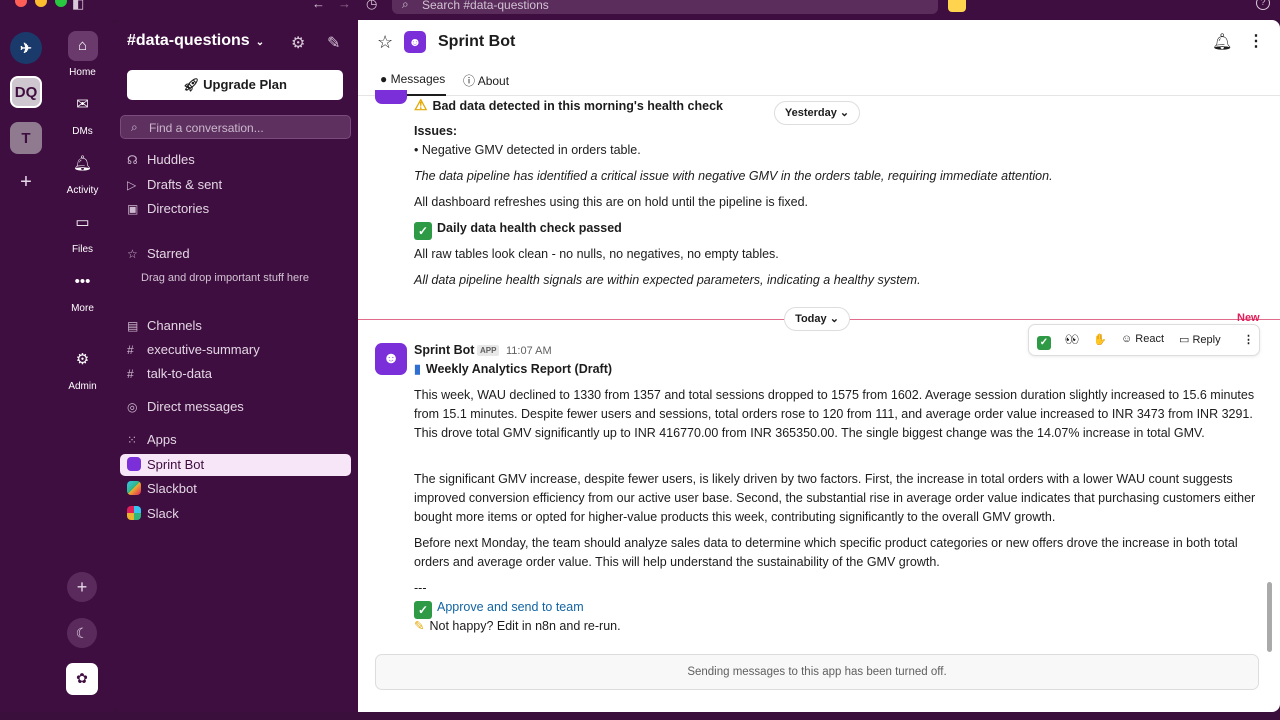 The width and height of the screenshot is (1280, 720). I want to click on sidebar-section-starred: ☆ Starred, so click(158, 254).